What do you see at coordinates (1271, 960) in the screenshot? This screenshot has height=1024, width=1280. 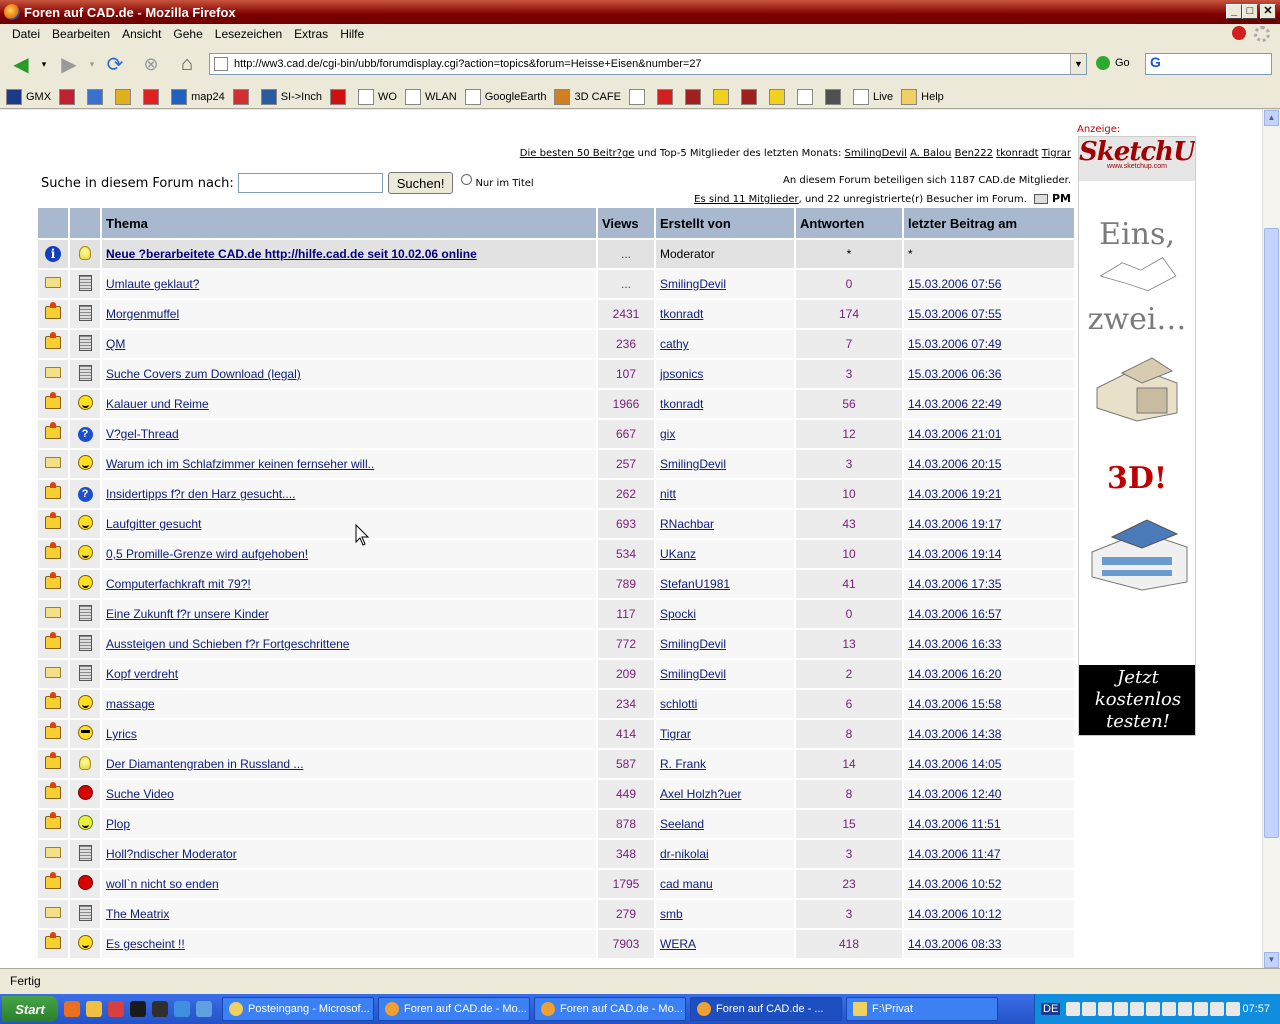 I see `scroll-down-icon: ▼` at bounding box center [1271, 960].